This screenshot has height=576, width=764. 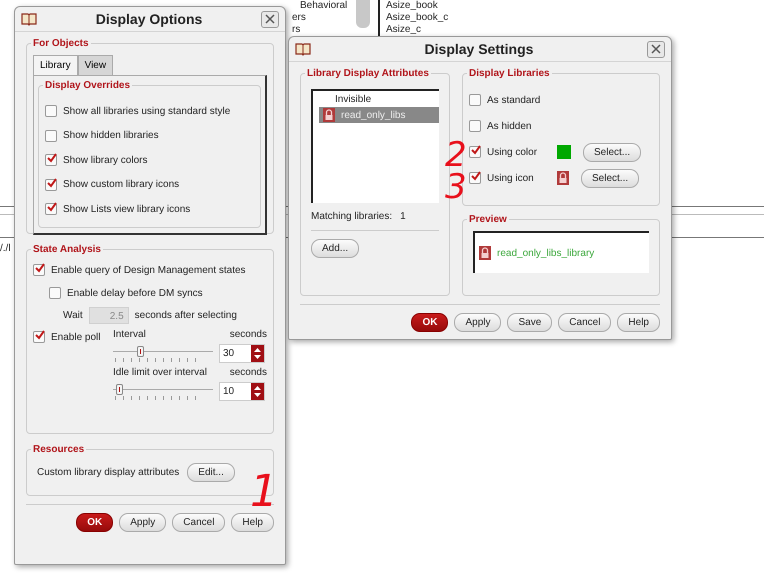 What do you see at coordinates (403, 216) in the screenshot?
I see `matching-count: 1` at bounding box center [403, 216].